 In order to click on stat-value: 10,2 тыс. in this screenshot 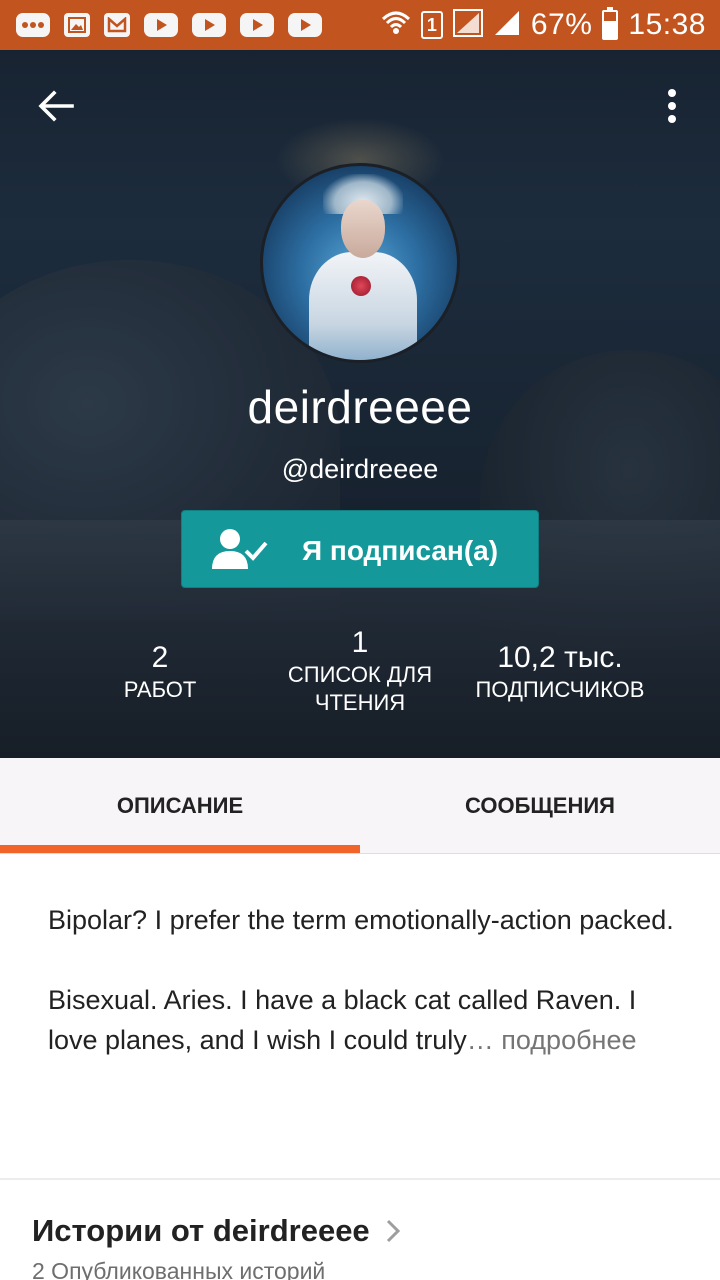, I will do `click(560, 657)`.